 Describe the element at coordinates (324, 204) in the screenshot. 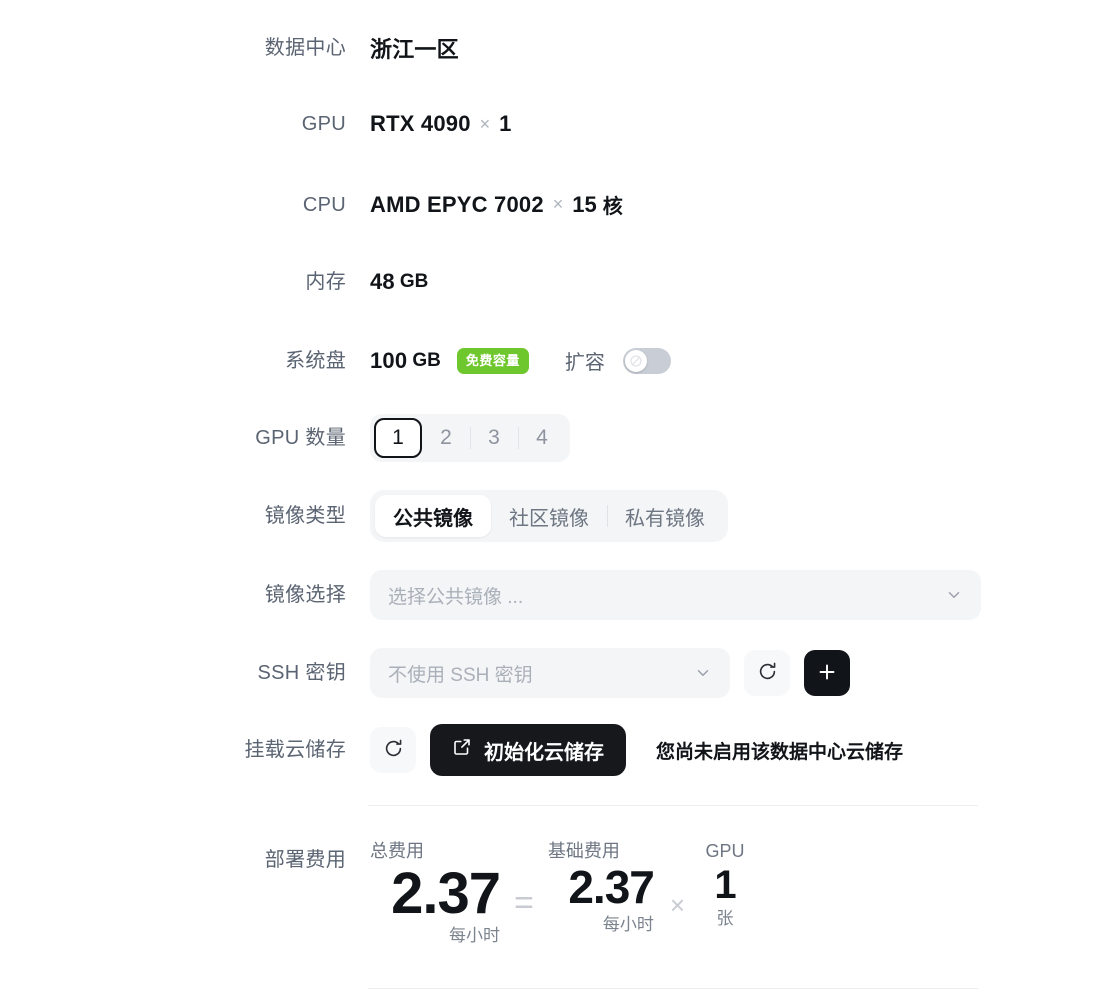

I see `label-cpu: CPU` at that location.